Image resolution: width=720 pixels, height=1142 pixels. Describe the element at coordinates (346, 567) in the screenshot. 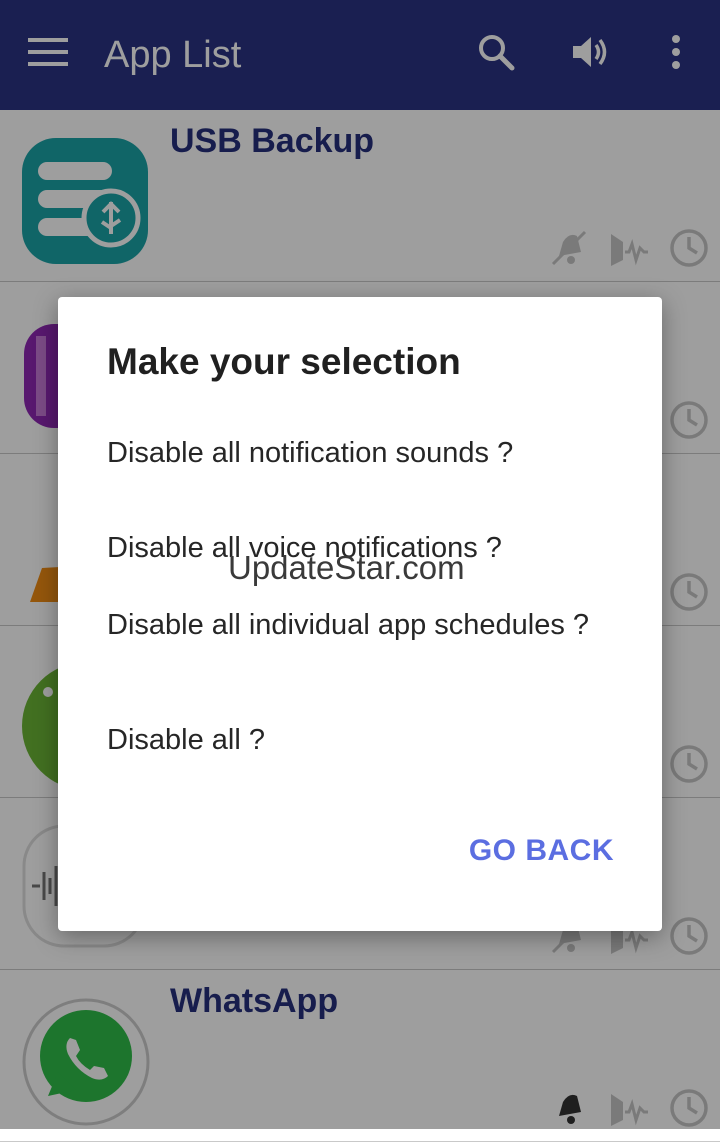

I see `watermark: UpdateStar.com` at that location.